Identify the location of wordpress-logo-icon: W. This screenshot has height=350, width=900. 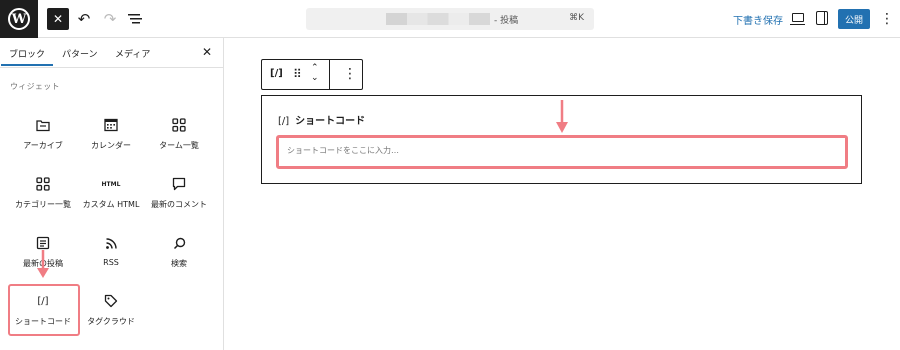
(19, 19).